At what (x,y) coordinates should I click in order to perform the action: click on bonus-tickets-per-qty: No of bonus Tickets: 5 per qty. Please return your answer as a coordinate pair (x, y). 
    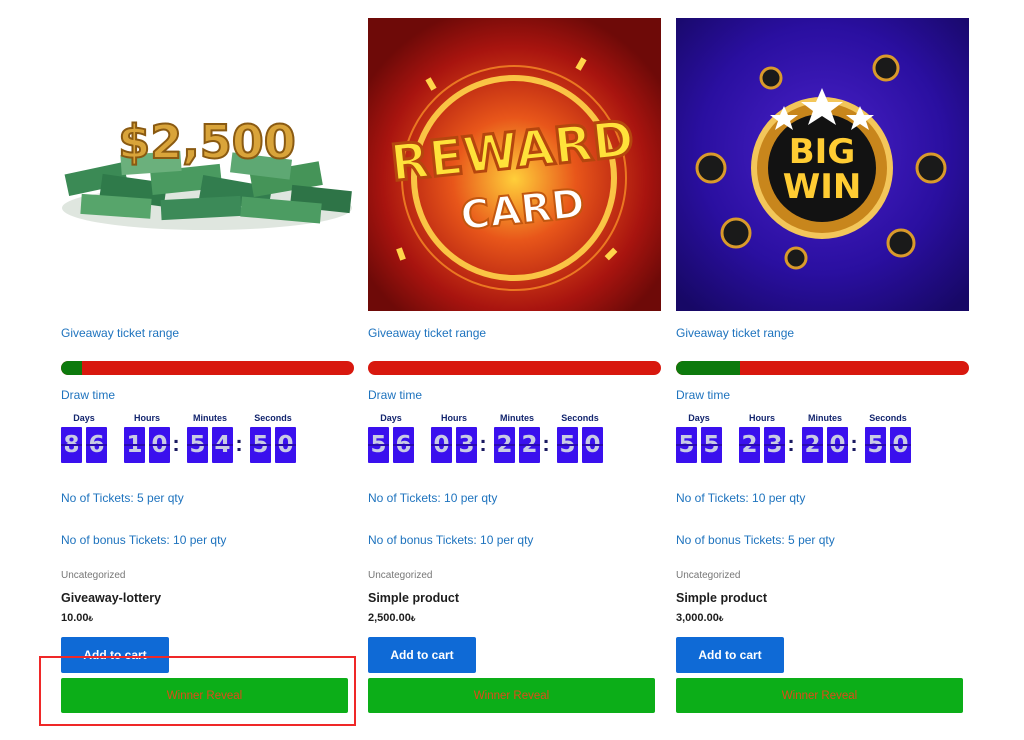
    Looking at the image, I should click on (755, 540).